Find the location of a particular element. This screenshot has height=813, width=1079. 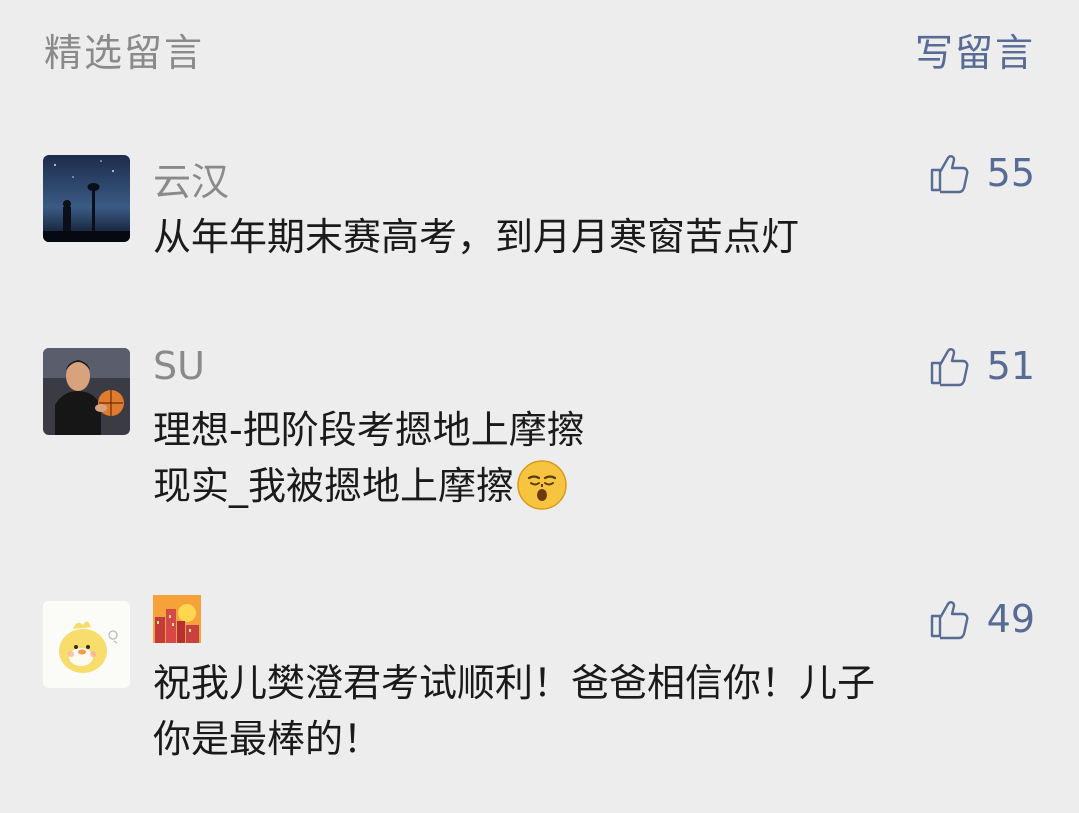

basketball-player-avatar-image is located at coordinates (86, 391).